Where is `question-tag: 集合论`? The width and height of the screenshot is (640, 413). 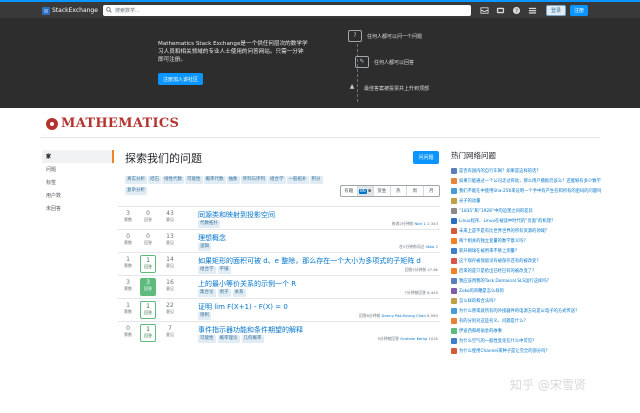
question-tag: 集合论 is located at coordinates (207, 293).